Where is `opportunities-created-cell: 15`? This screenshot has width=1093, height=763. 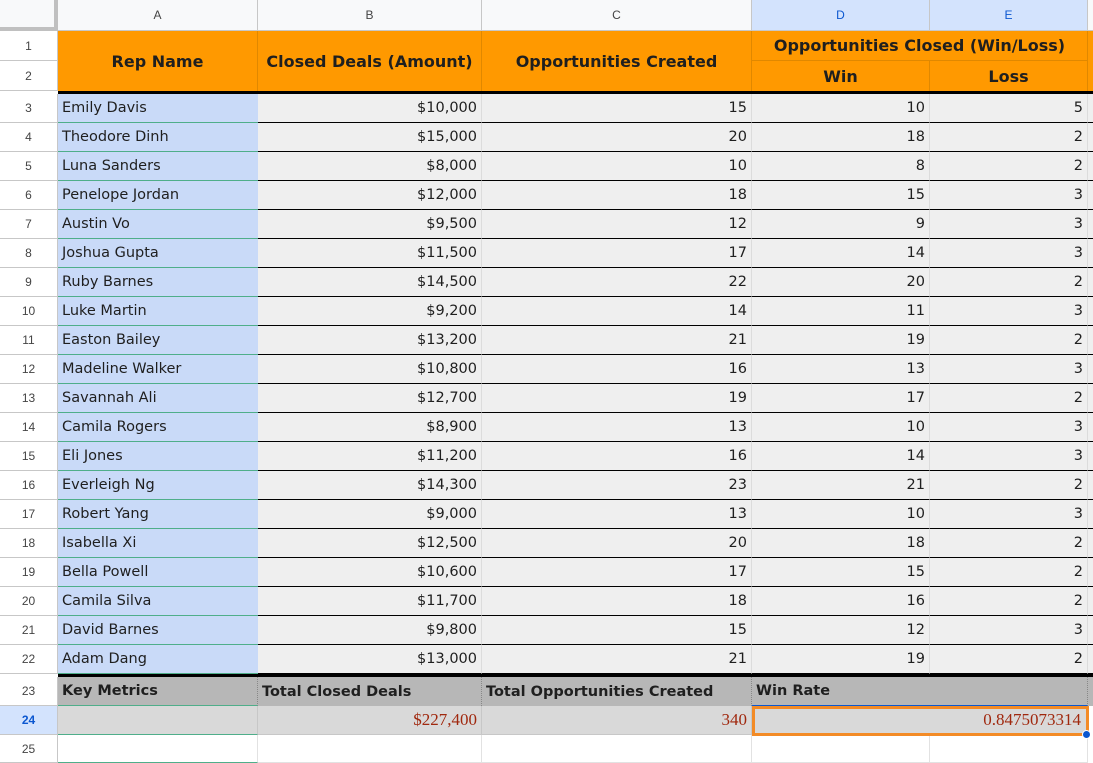 opportunities-created-cell: 15 is located at coordinates (617, 630).